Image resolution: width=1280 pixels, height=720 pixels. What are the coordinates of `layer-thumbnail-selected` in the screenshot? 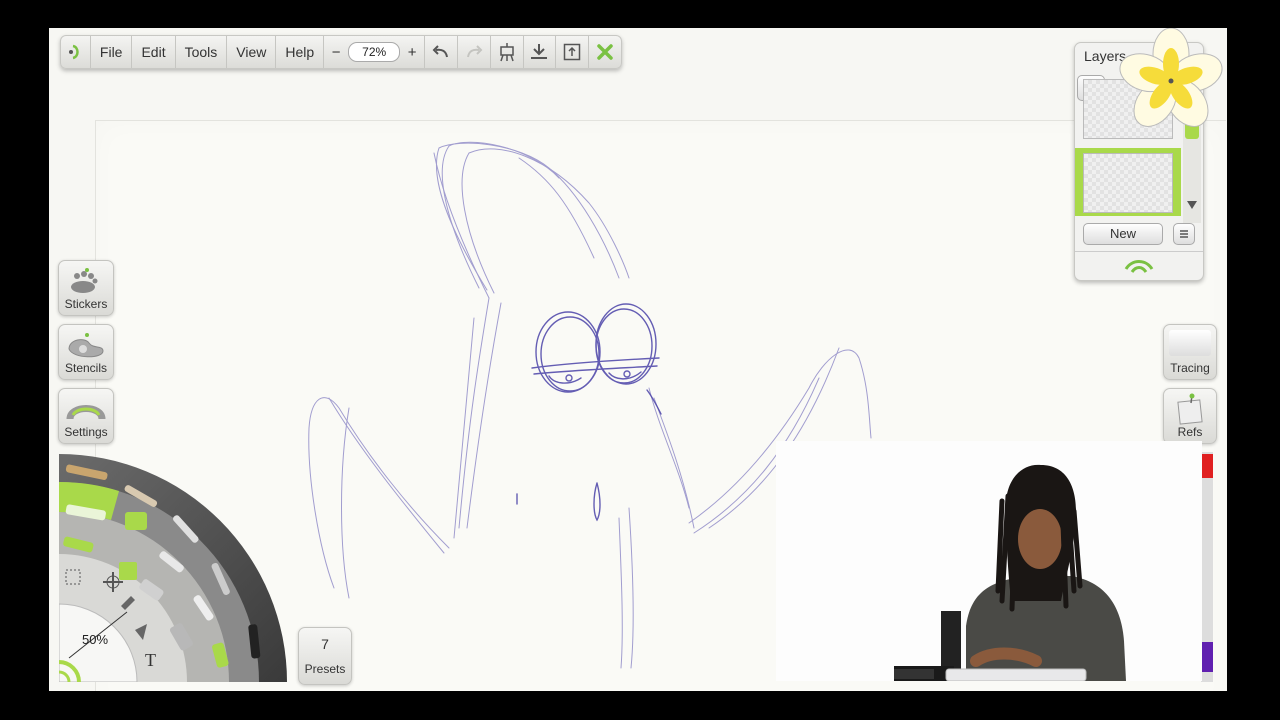 It's located at (1128, 183).